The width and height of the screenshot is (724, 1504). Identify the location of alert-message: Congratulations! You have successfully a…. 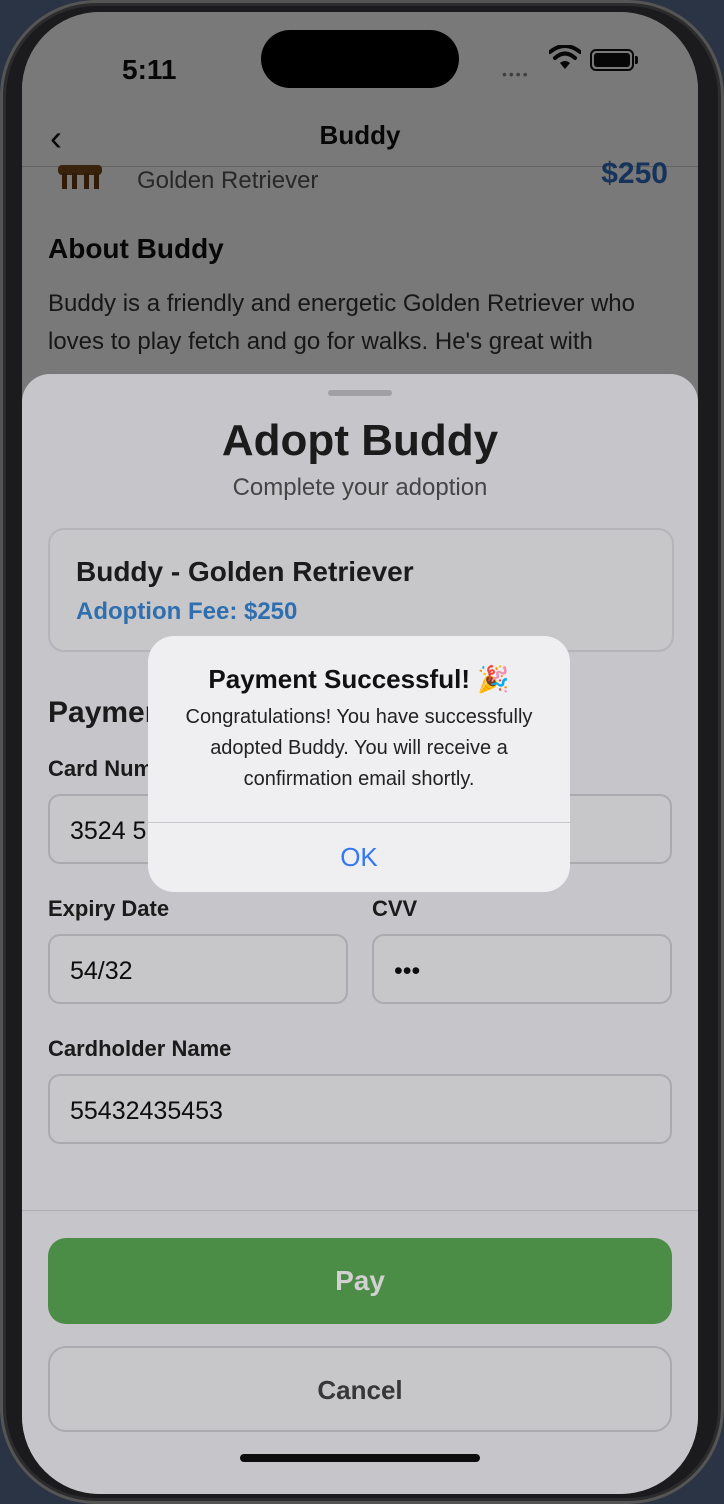
(359, 748).